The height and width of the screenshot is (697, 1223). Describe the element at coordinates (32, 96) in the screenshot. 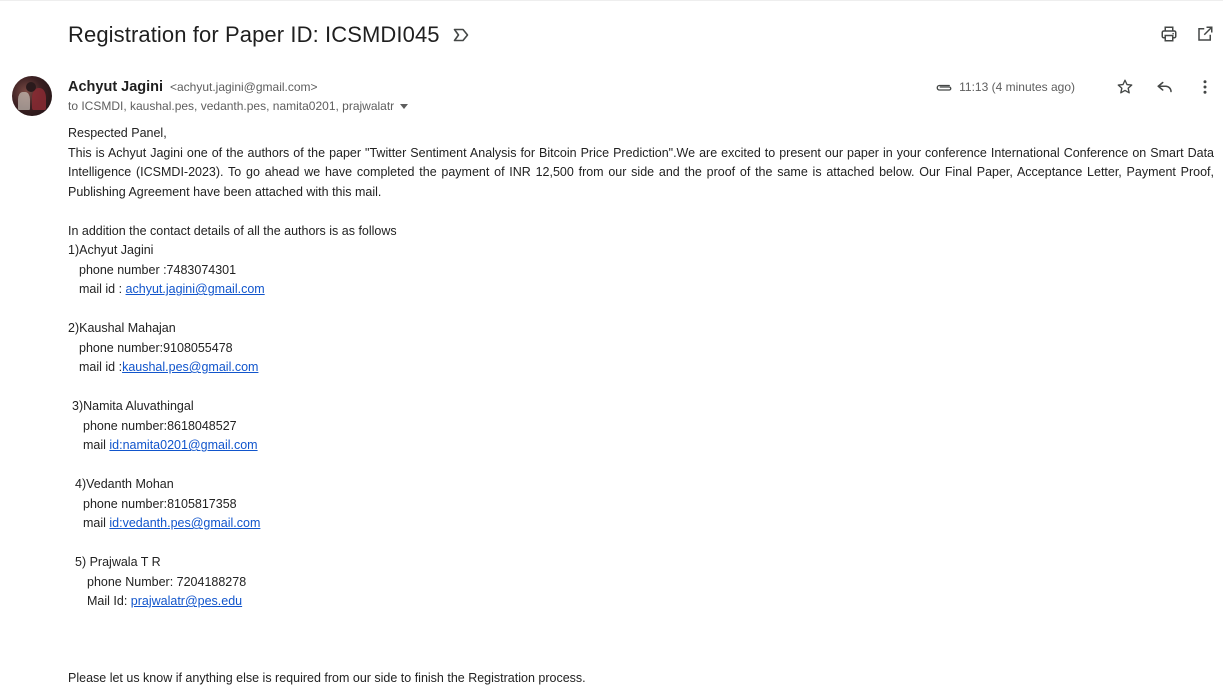

I see `sender-avatar` at that location.